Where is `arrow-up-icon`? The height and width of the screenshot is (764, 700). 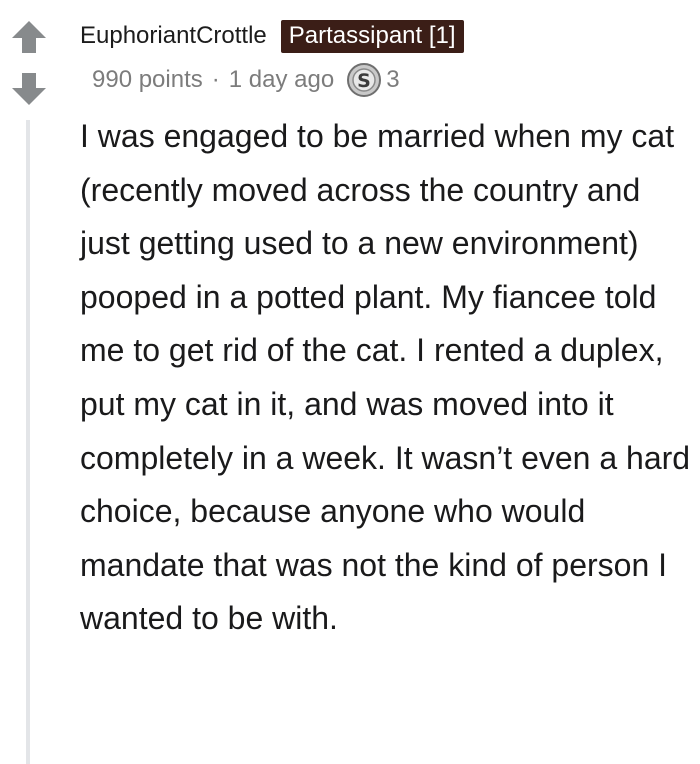
arrow-up-icon is located at coordinates (29, 37).